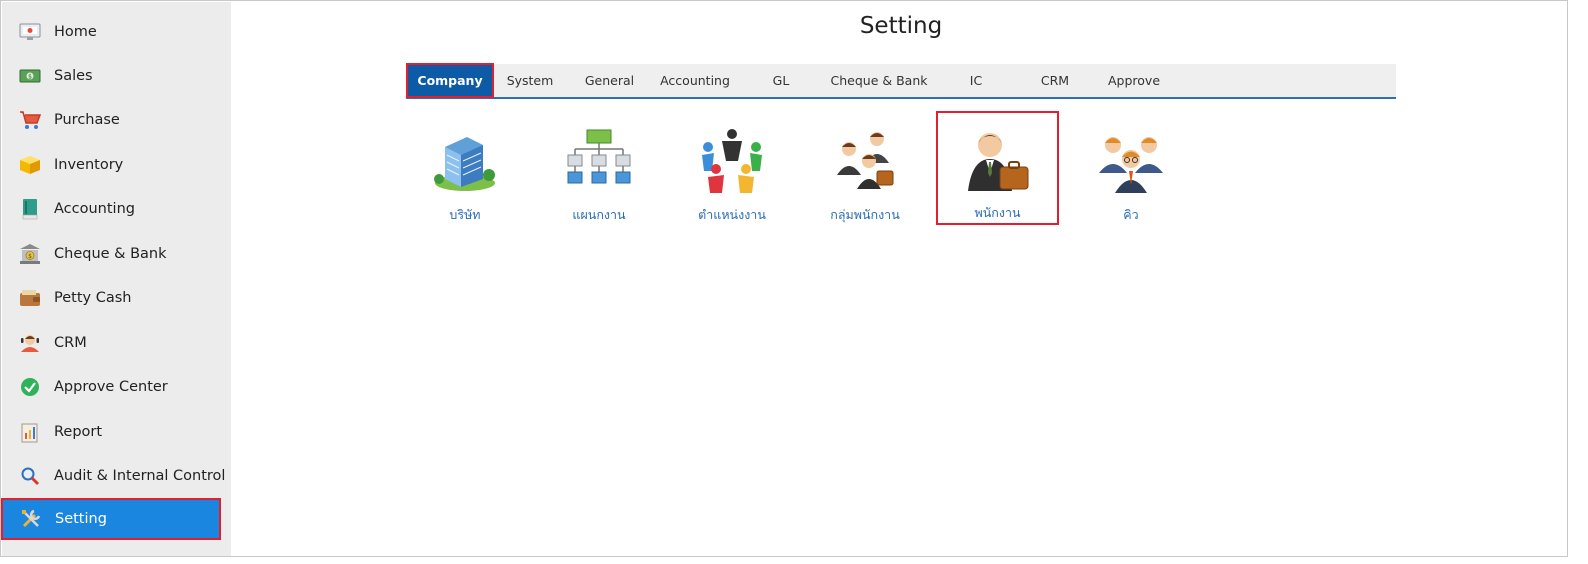 The image size is (1588, 564). What do you see at coordinates (599, 214) in the screenshot?
I see `tile-label: แผนกงาน` at bounding box center [599, 214].